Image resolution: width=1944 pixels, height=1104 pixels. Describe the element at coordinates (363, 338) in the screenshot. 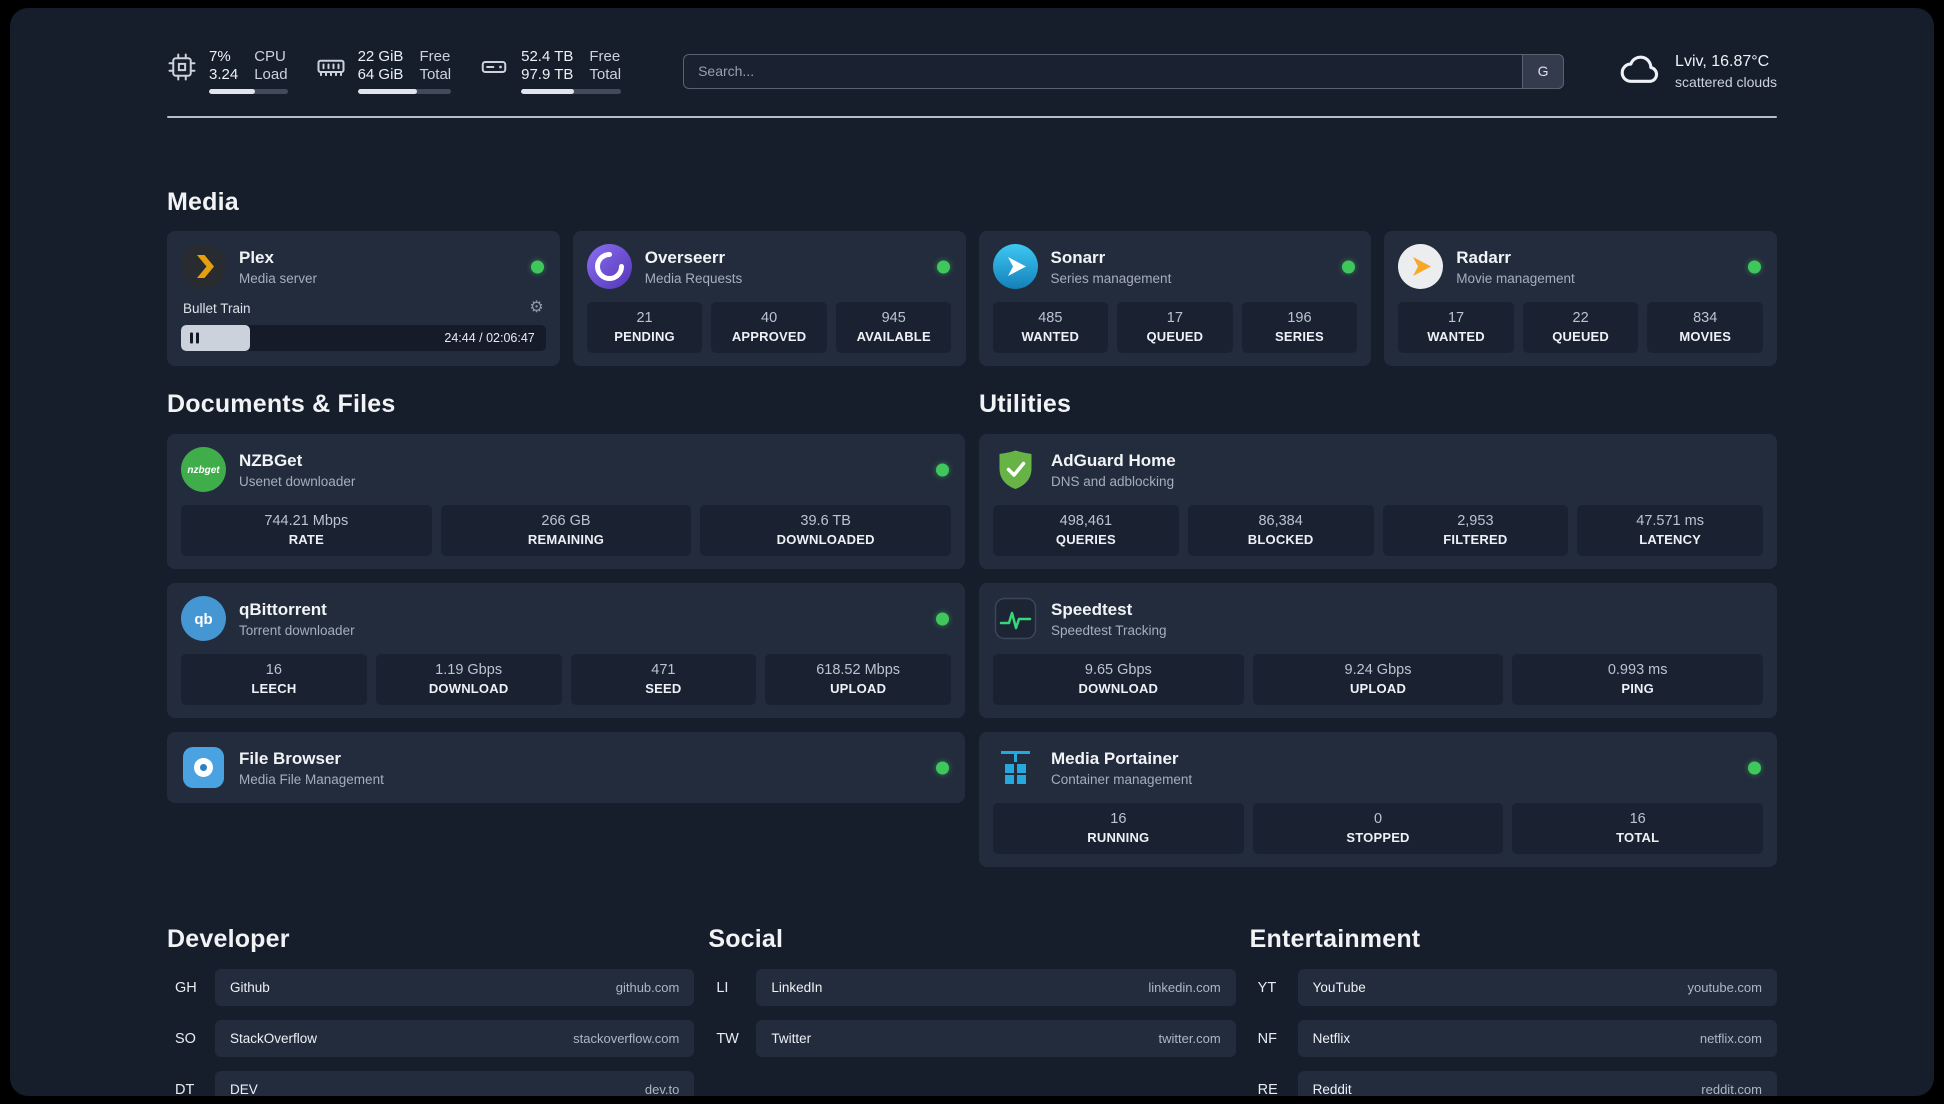

I see `seek-bar: 24:44 / 02:06:47` at that location.